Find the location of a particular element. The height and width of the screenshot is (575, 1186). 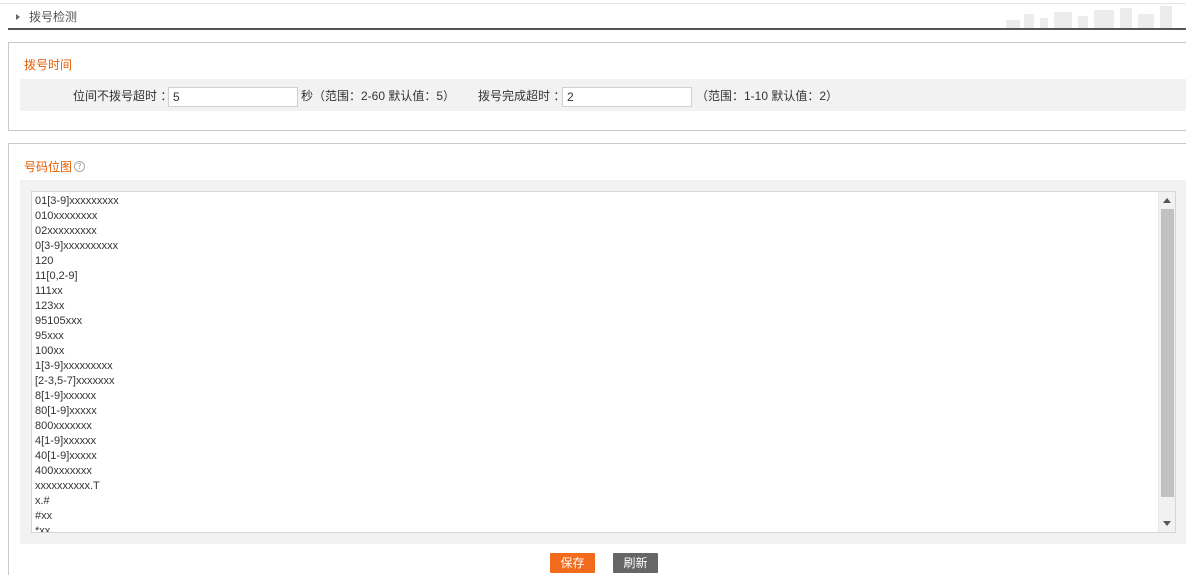

digit-map-line: 40[1-9]xxxxx is located at coordinates (66, 456).